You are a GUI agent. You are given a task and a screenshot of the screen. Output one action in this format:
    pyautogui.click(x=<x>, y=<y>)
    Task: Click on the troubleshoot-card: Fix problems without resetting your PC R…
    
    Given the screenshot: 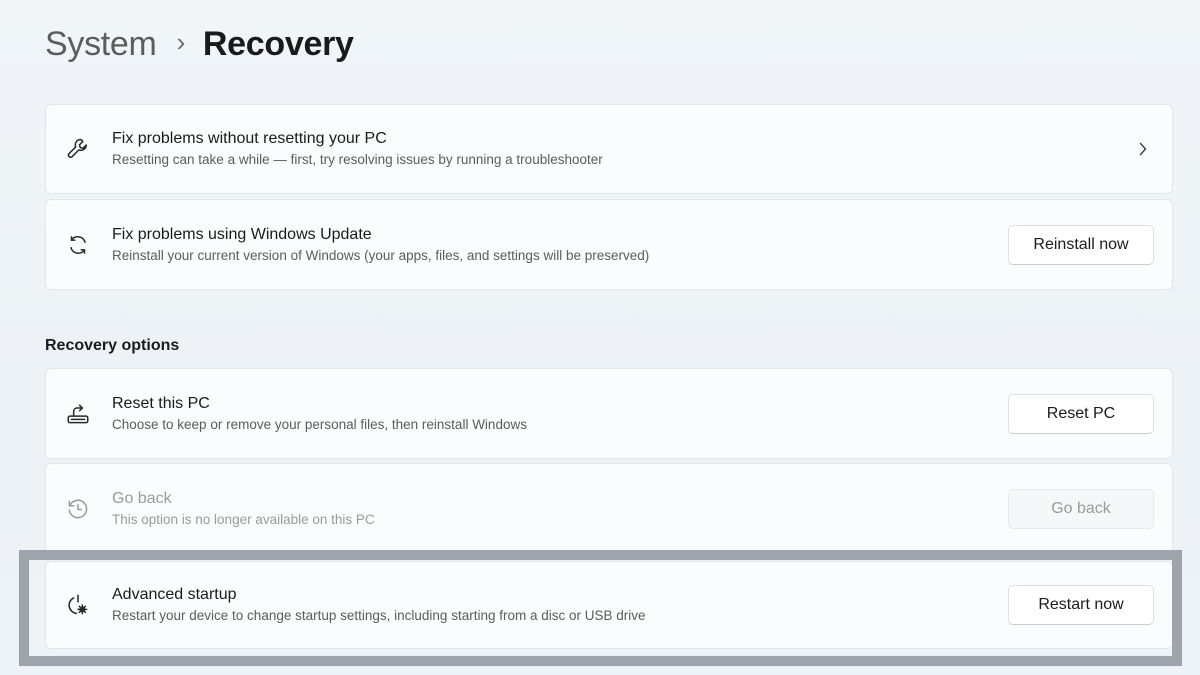 What is the action you would take?
    pyautogui.click(x=609, y=149)
    